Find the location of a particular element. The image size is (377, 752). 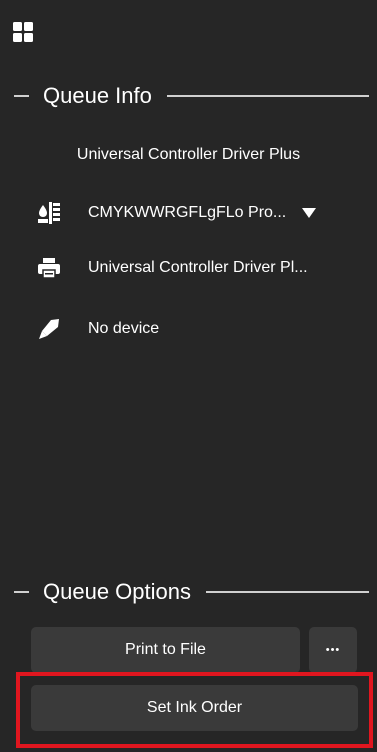

print-to-file-button: Print to File is located at coordinates (165, 650).